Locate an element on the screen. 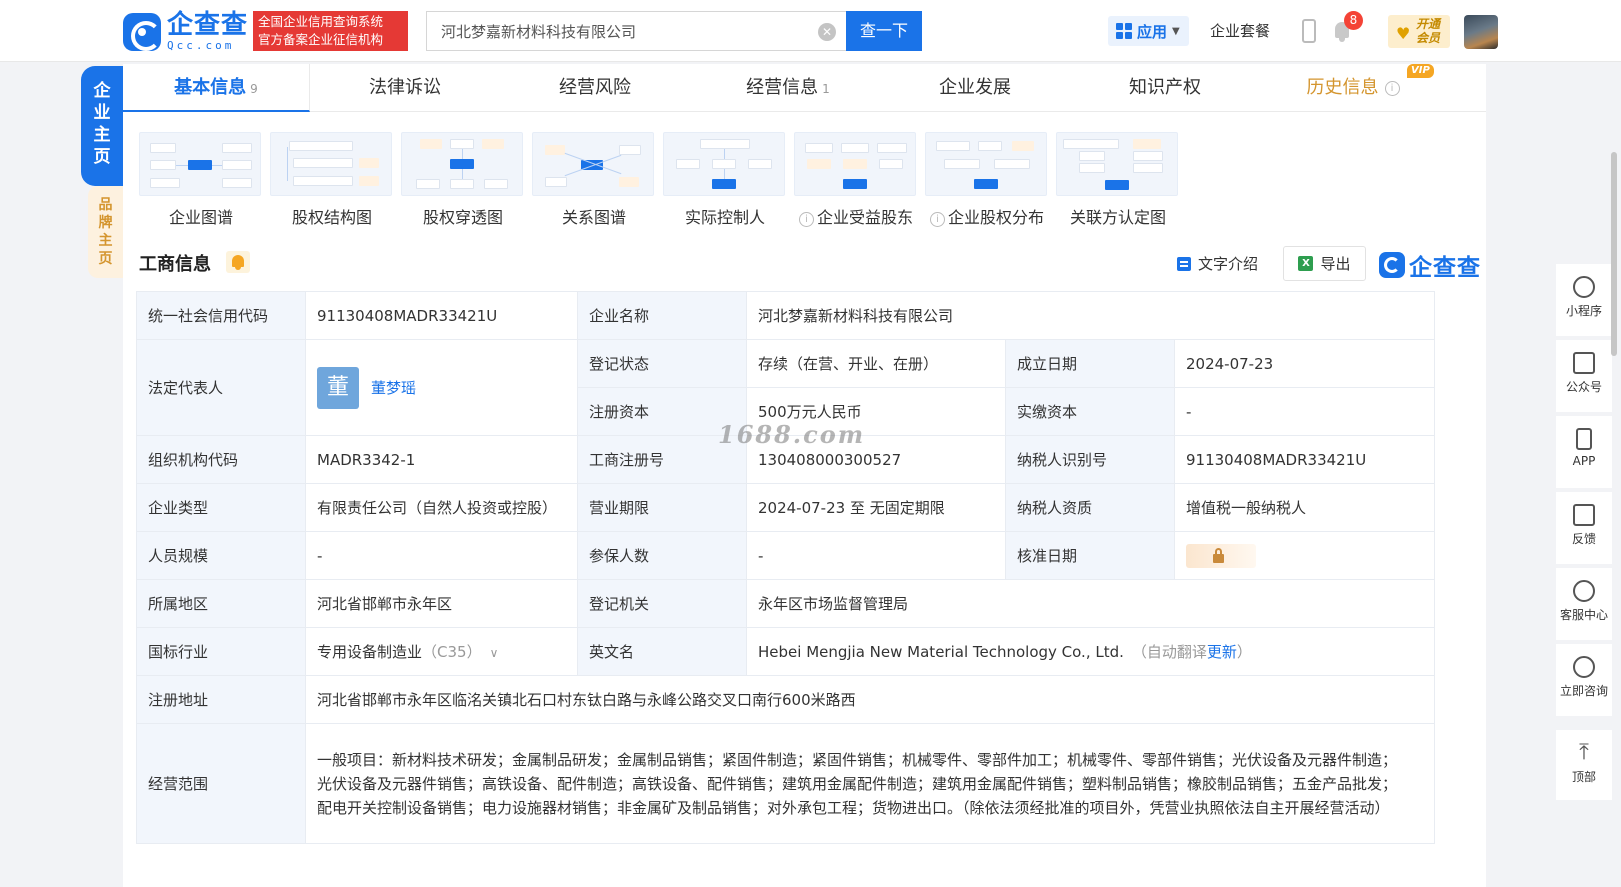 Image resolution: width=1621 pixels, height=887 pixels. tab-history: 历史信息 i is located at coordinates (1353, 88).